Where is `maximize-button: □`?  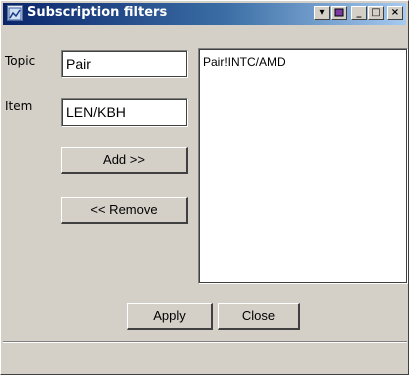 maximize-button: □ is located at coordinates (376, 13).